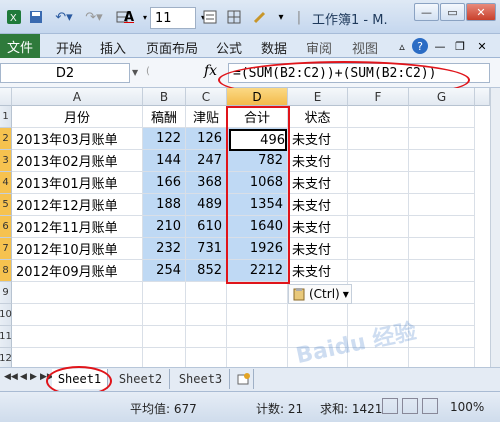  What do you see at coordinates (94, 17) in the screenshot?
I see `redo-icon: ↷▾` at bounding box center [94, 17].